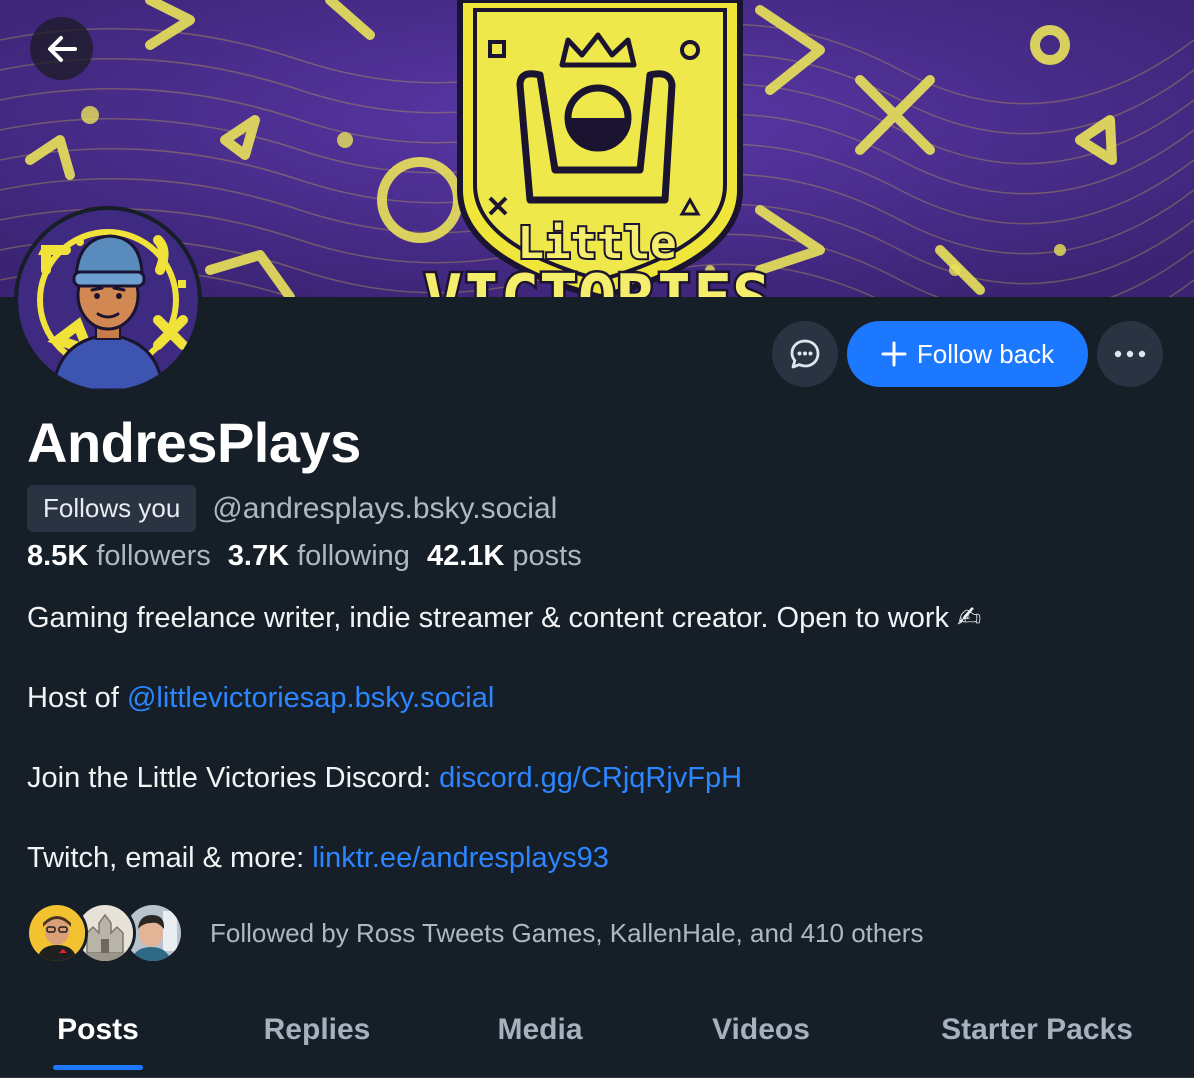  I want to click on arrow-left-icon, so click(62, 48).